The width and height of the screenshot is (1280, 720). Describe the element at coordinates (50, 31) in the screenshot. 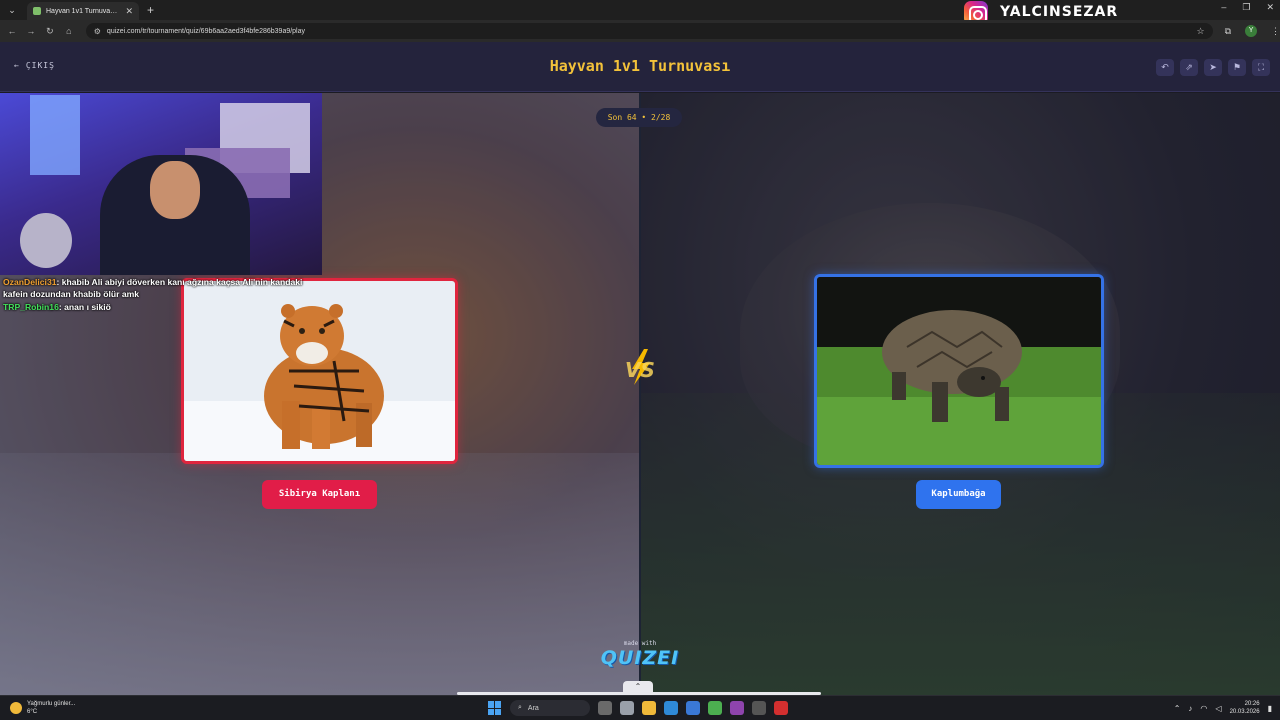

I see `reload-icon: ↻` at that location.